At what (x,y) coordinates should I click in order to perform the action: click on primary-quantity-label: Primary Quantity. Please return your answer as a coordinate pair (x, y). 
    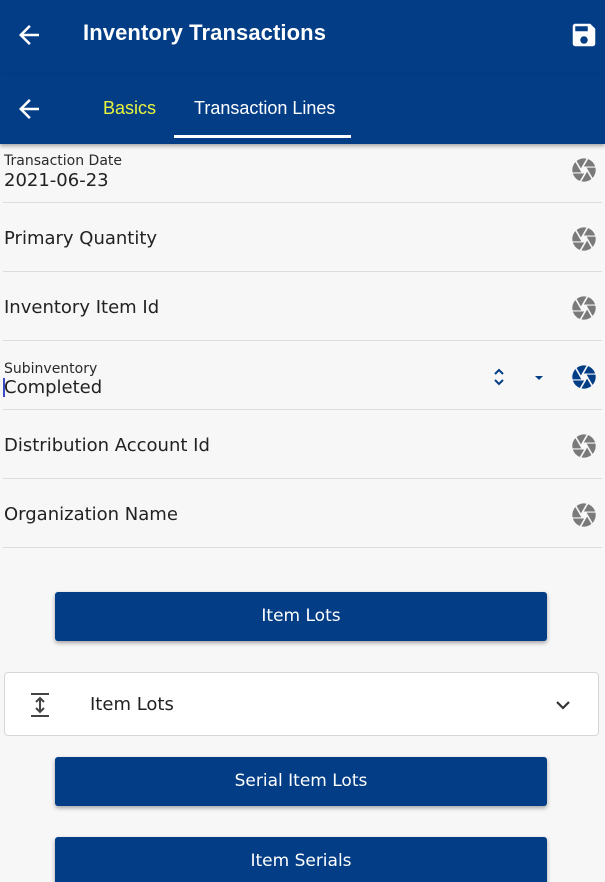
    Looking at the image, I should click on (81, 238).